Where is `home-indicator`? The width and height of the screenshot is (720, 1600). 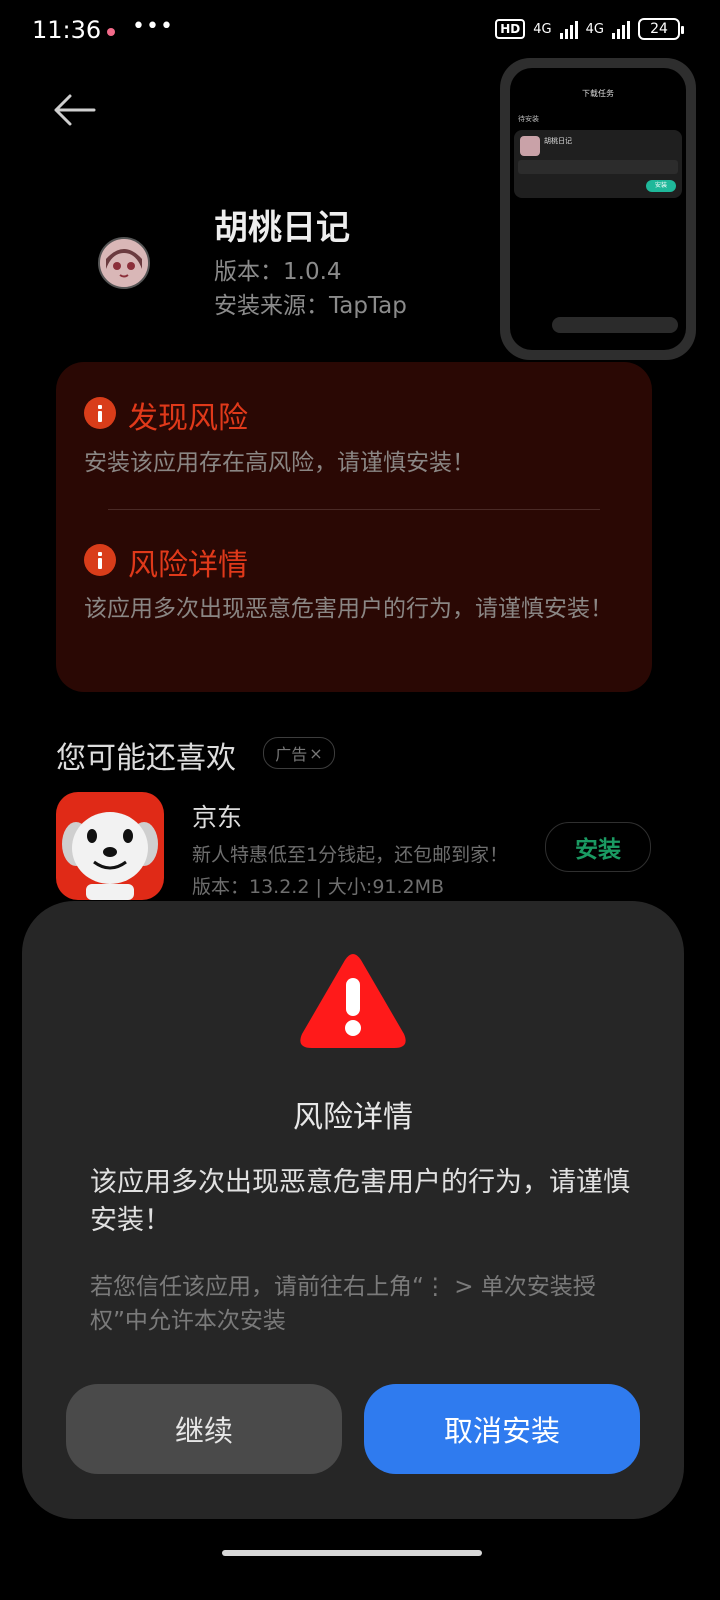
home-indicator is located at coordinates (352, 1553).